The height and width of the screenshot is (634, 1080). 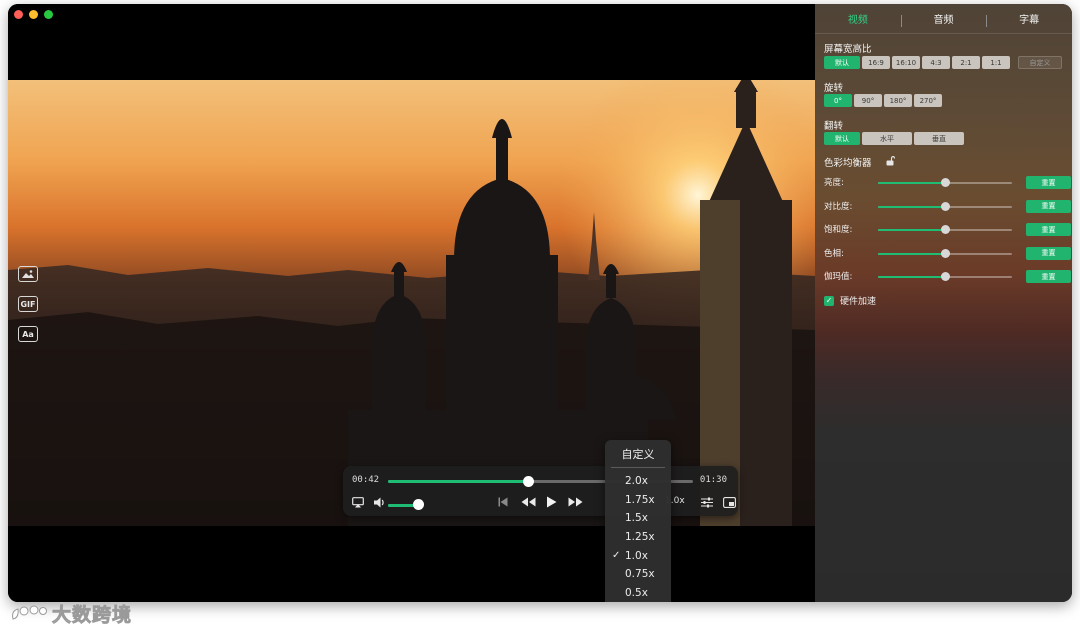 I want to click on speed-option: 2.0x, so click(x=638, y=481).